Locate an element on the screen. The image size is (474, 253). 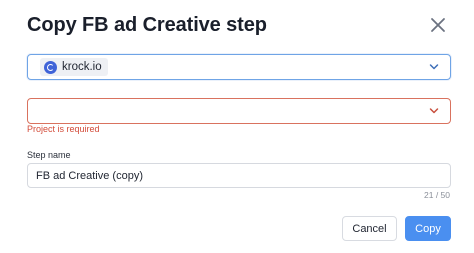
project-select is located at coordinates (239, 111).